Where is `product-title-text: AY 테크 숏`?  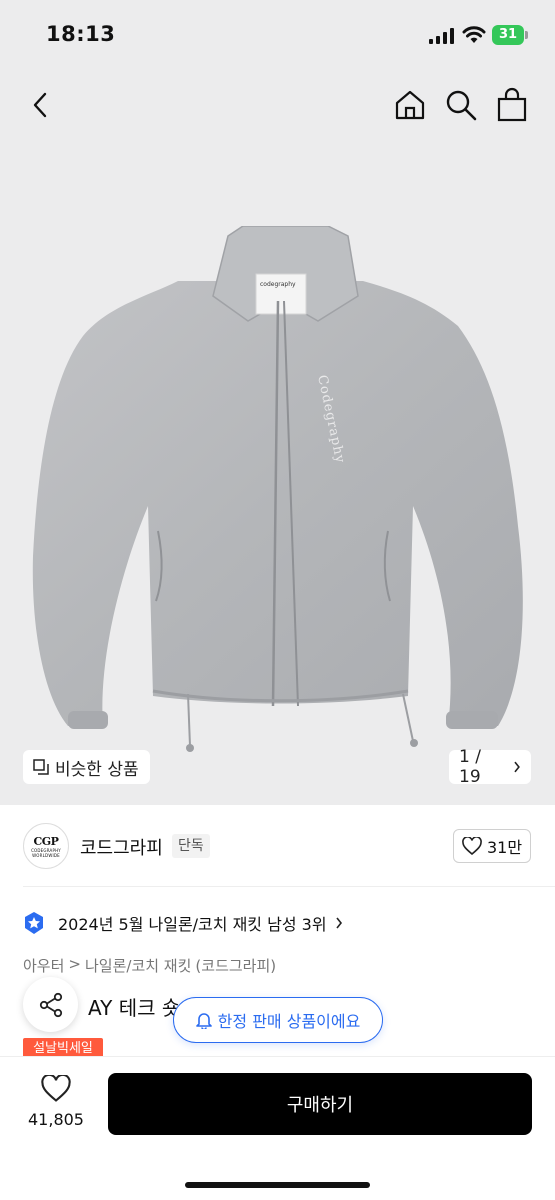
product-title-text: AY 테크 숏 is located at coordinates (134, 1008).